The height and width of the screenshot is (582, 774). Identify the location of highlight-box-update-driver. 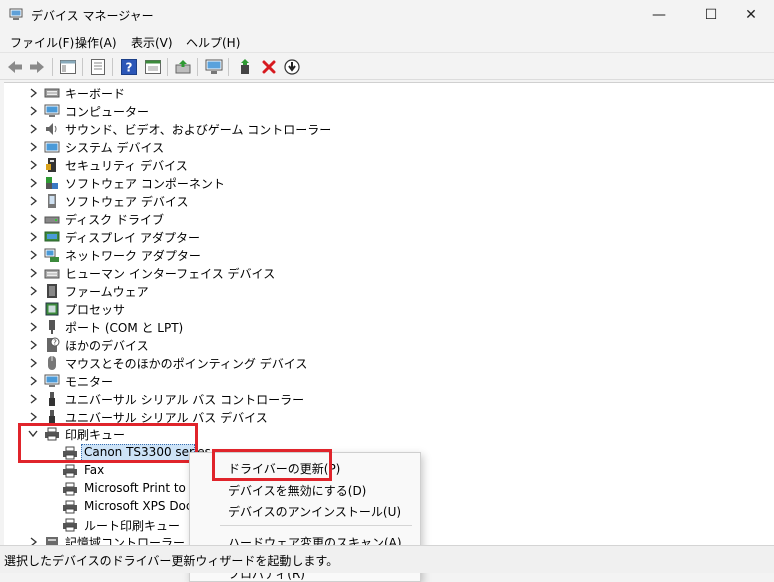
(272, 465).